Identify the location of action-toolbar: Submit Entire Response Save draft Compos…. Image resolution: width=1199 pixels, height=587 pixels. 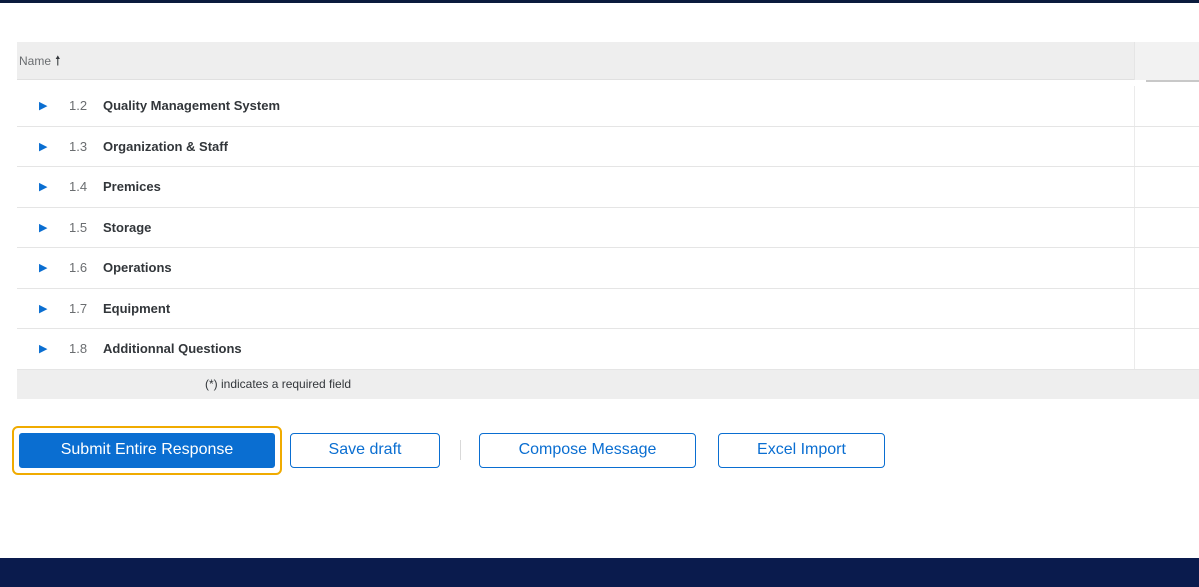
(448, 450).